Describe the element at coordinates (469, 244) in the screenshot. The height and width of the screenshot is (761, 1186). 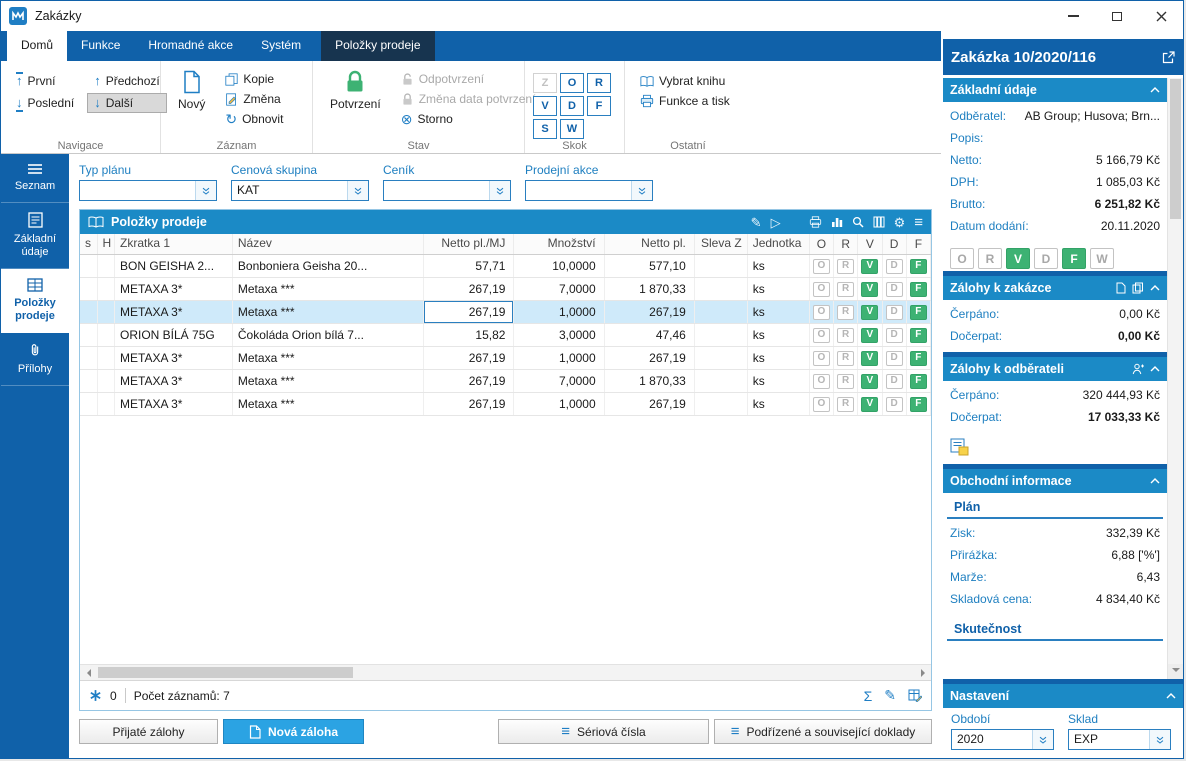
I see `column-header: Netto pl./MJ` at that location.